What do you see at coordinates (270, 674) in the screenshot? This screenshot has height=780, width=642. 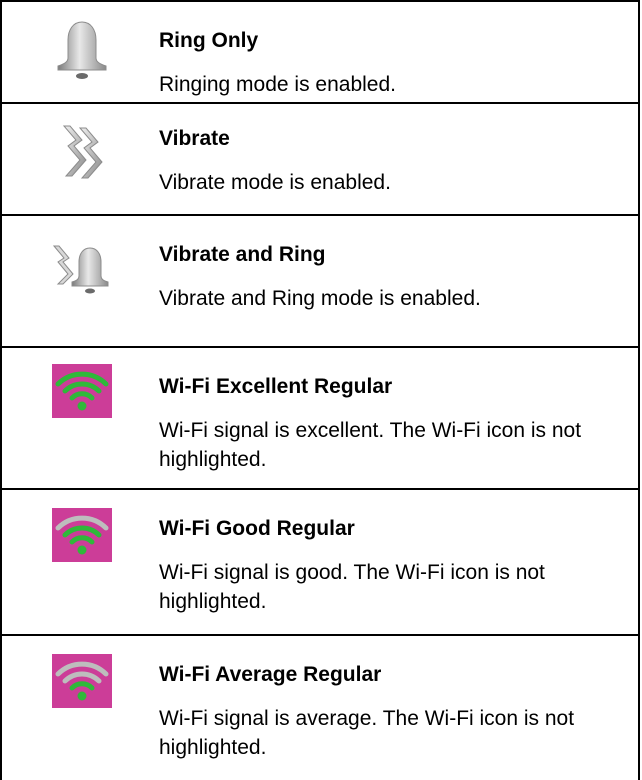 I see `row-title: Wi-Fi Average Regular` at bounding box center [270, 674].